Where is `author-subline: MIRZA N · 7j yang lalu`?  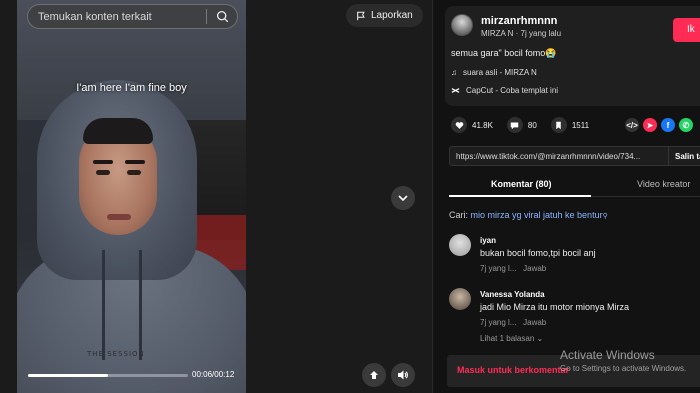
author-subline: MIRZA N · 7j yang lalu is located at coordinates (521, 33).